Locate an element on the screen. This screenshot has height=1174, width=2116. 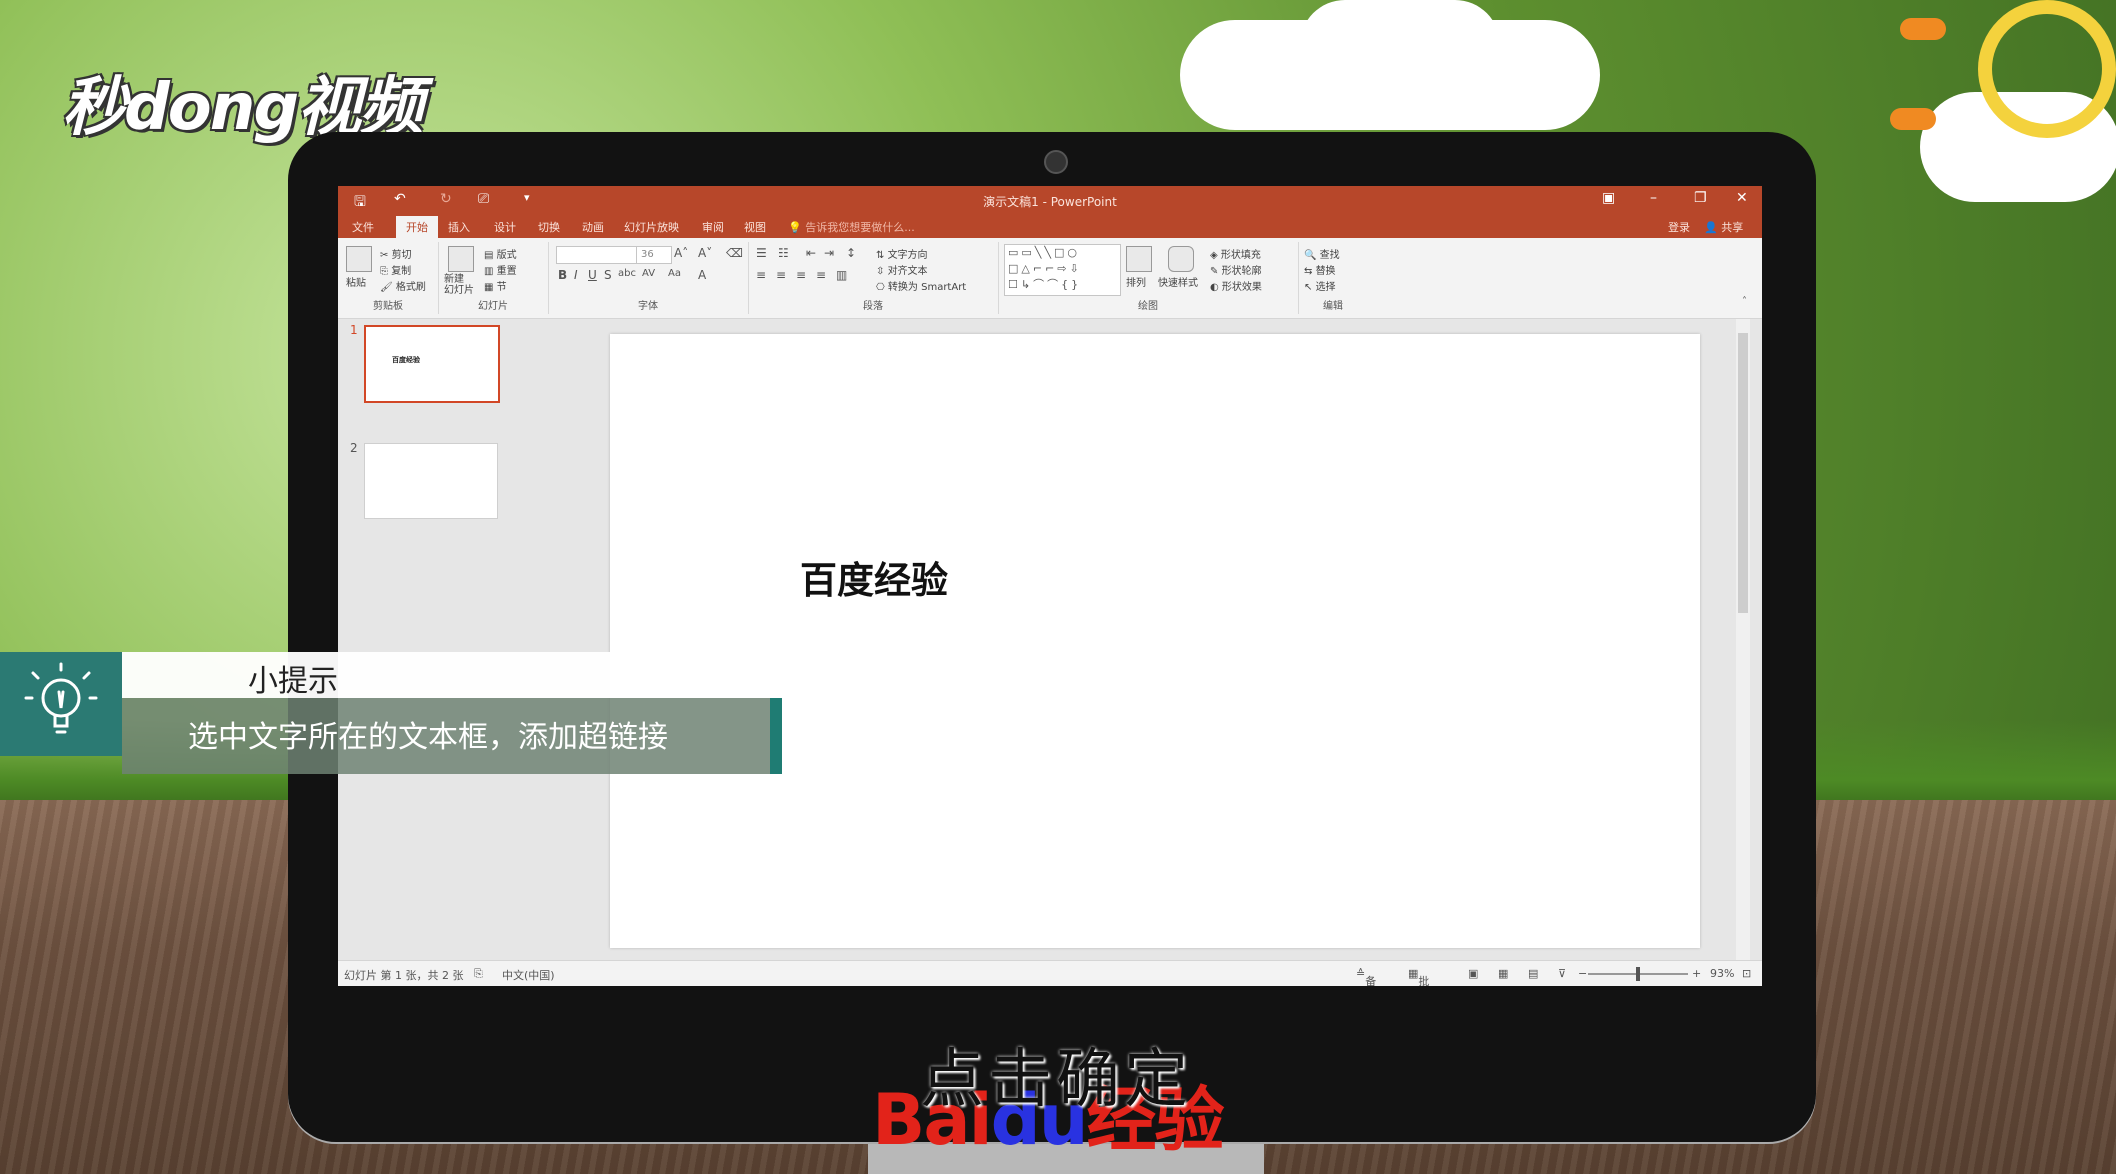
decrease-indent-icon: ⇤ is located at coordinates (811, 253).